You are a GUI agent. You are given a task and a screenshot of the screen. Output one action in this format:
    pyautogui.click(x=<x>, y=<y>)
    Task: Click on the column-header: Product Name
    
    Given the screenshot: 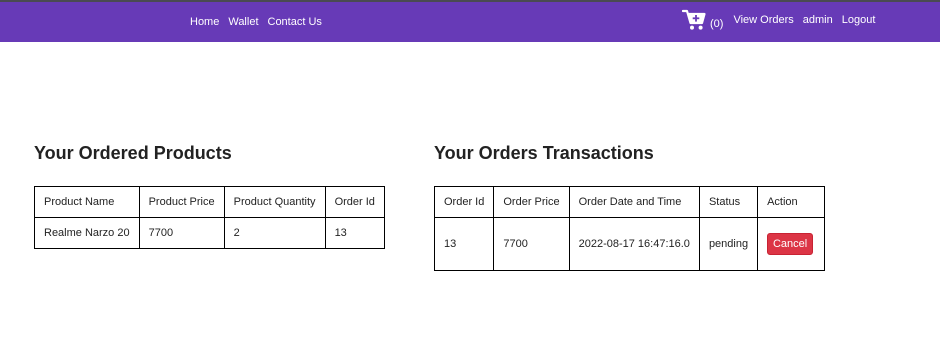 What is the action you would take?
    pyautogui.click(x=87, y=202)
    